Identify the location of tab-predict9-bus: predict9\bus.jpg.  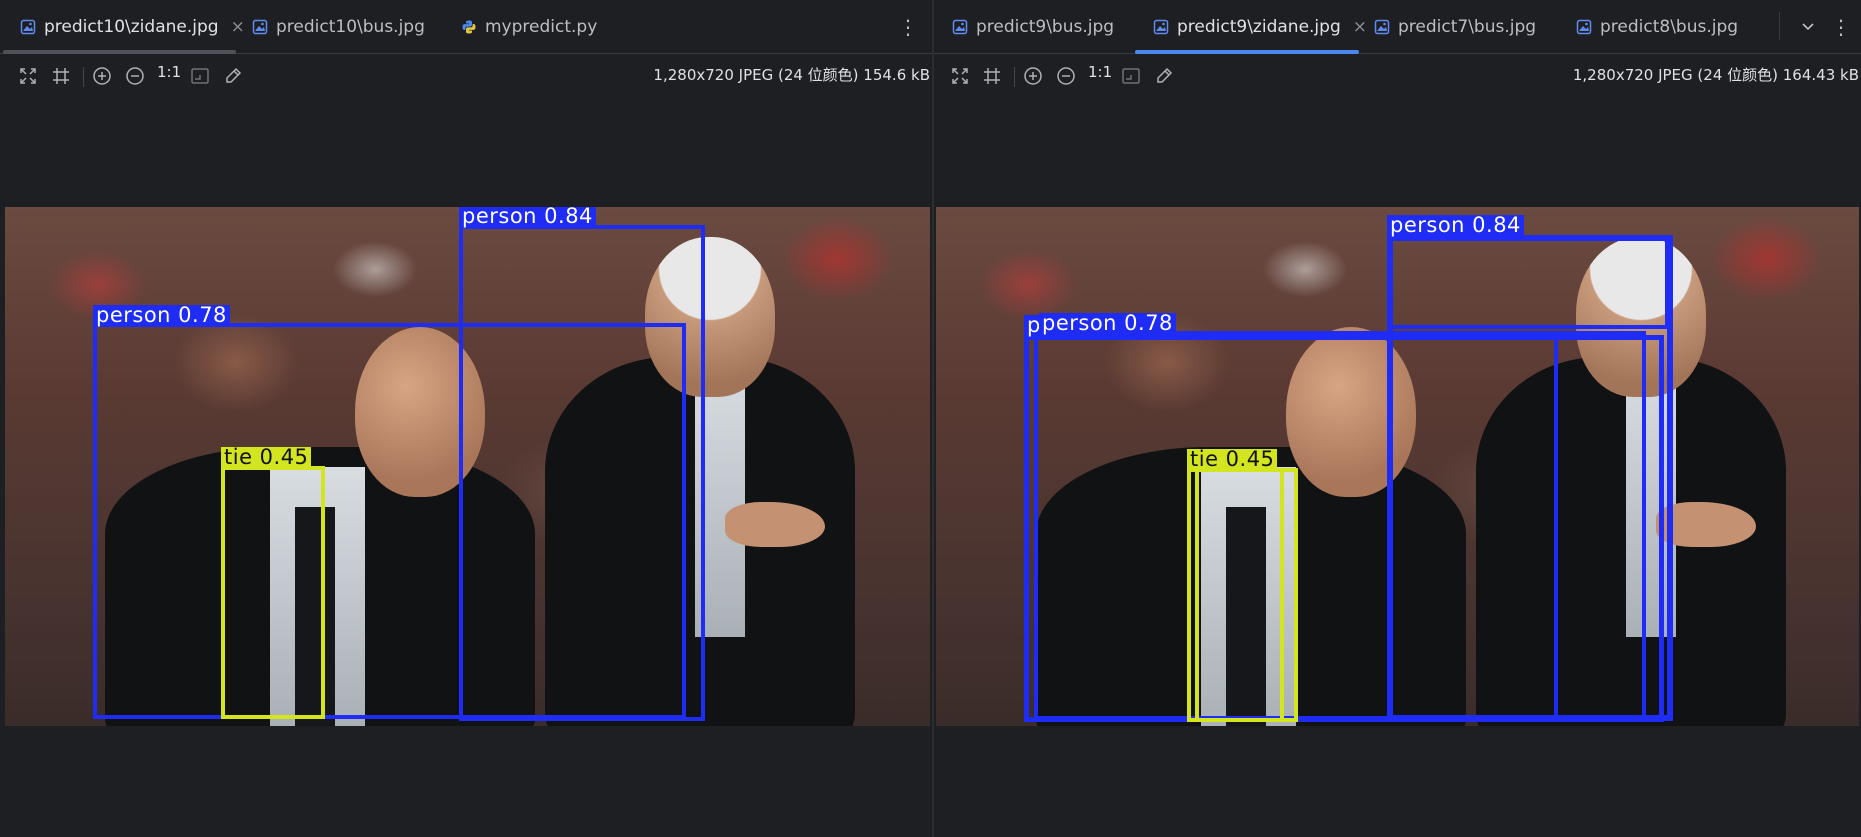
(1033, 26).